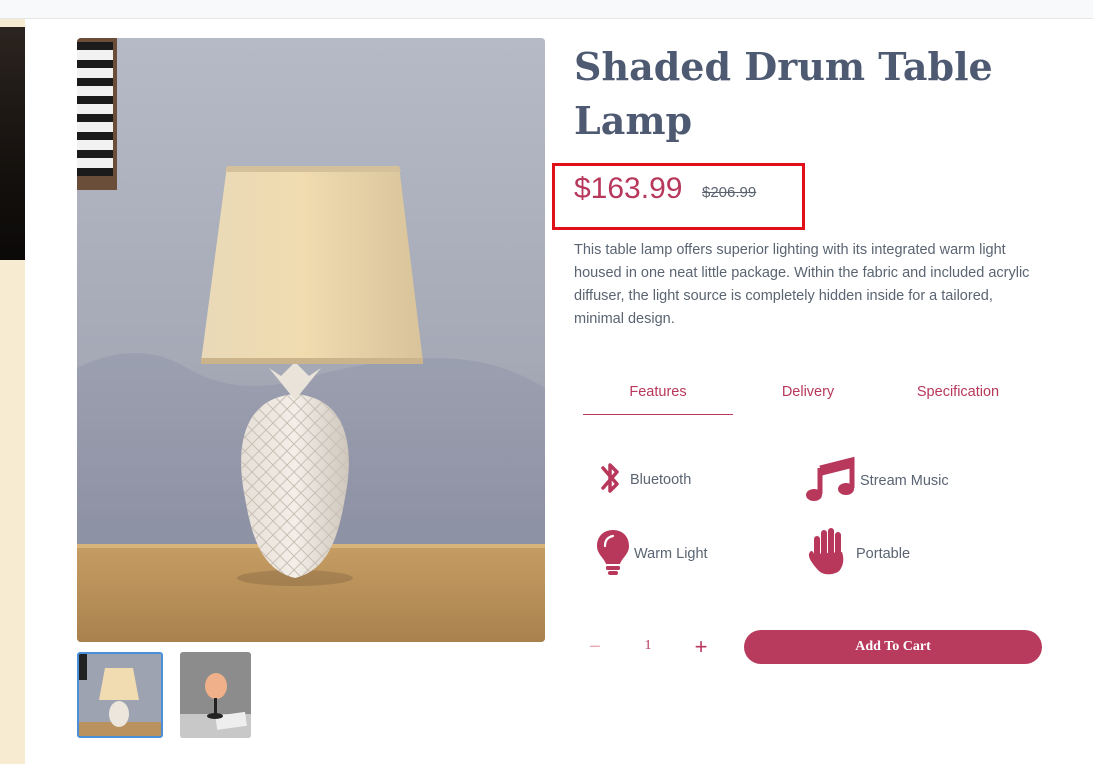  Describe the element at coordinates (671, 554) in the screenshot. I see `feature-label: Warm Light` at that location.